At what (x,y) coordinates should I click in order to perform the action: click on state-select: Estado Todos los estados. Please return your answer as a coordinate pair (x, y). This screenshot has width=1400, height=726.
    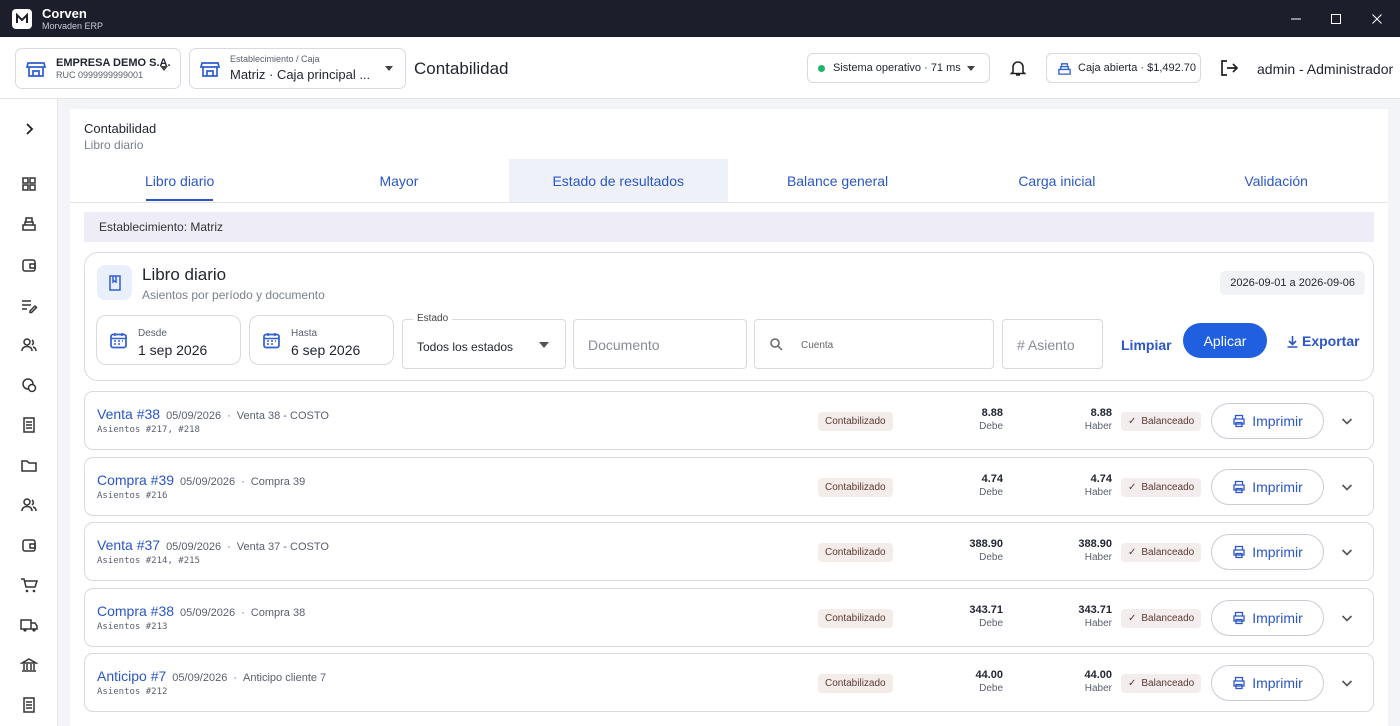
    Looking at the image, I should click on (484, 341).